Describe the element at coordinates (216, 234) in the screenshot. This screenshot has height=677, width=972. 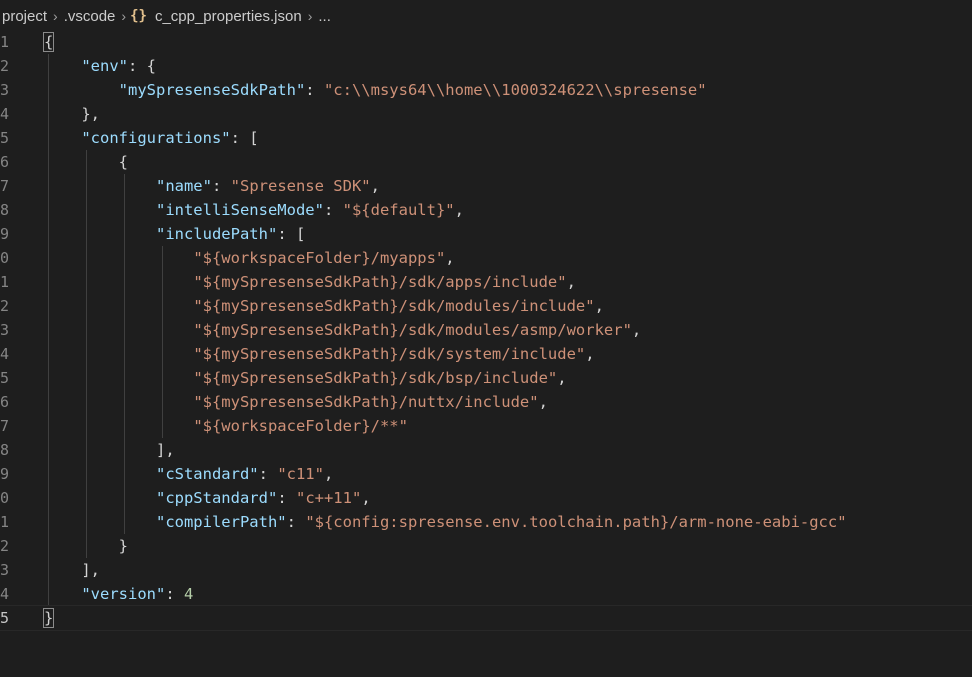
I see `json-key: "includePath"` at that location.